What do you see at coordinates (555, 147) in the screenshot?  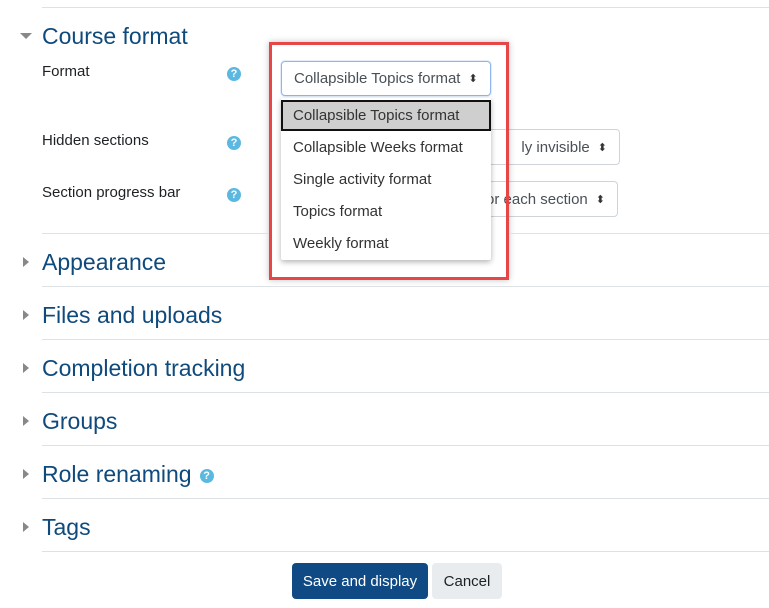 I see `hidden-sections-value: ly invisible` at bounding box center [555, 147].